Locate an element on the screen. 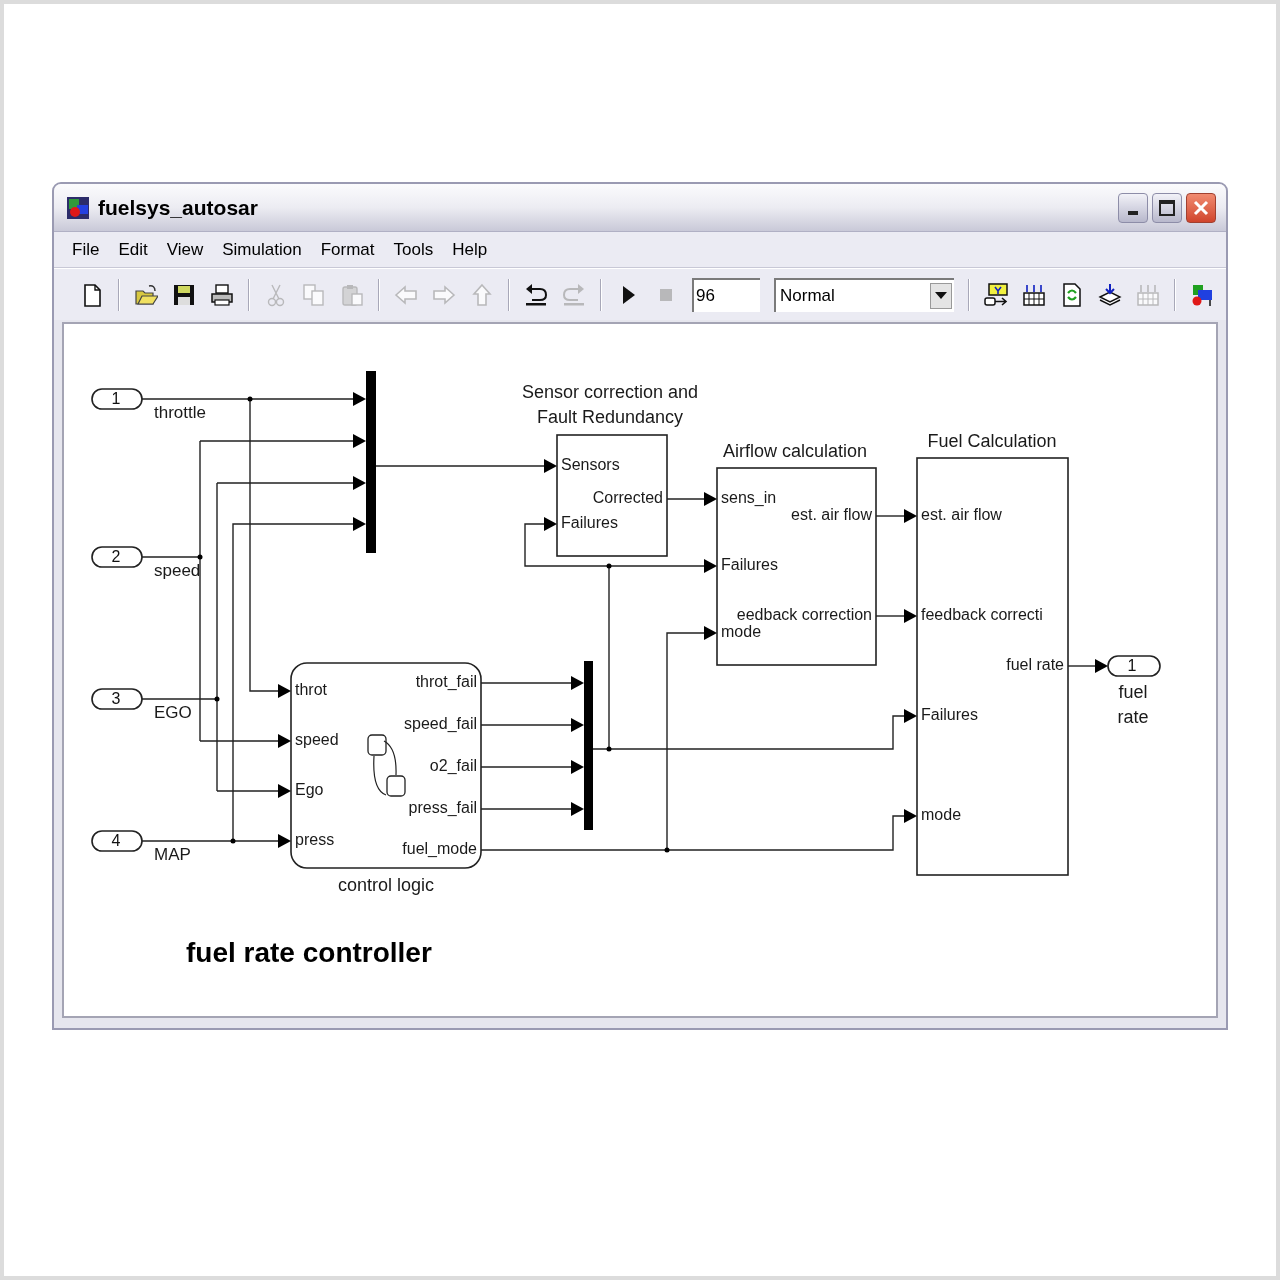 The height and width of the screenshot is (1280, 1280). port-label: Sensors is located at coordinates (590, 465).